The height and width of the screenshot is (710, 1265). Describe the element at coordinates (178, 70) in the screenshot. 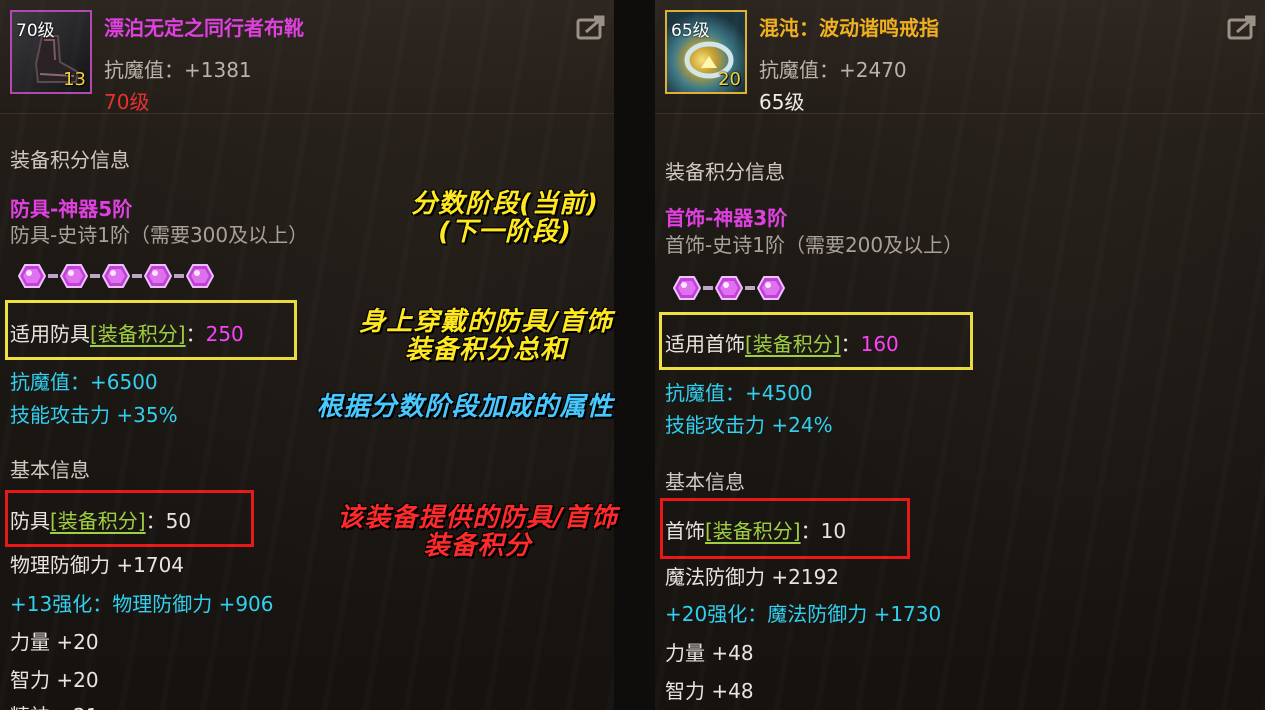

I see `item-magic-resist: 抗魔值：+1381` at that location.